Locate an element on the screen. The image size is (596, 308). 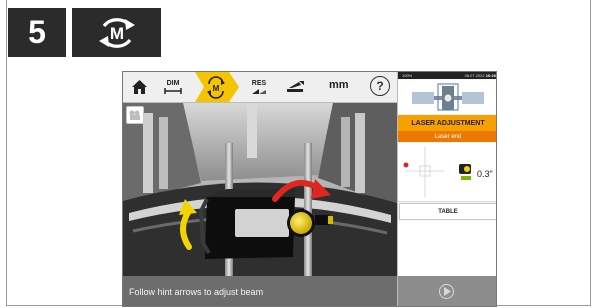
measure-mode-badge: M is located at coordinates (116, 32).